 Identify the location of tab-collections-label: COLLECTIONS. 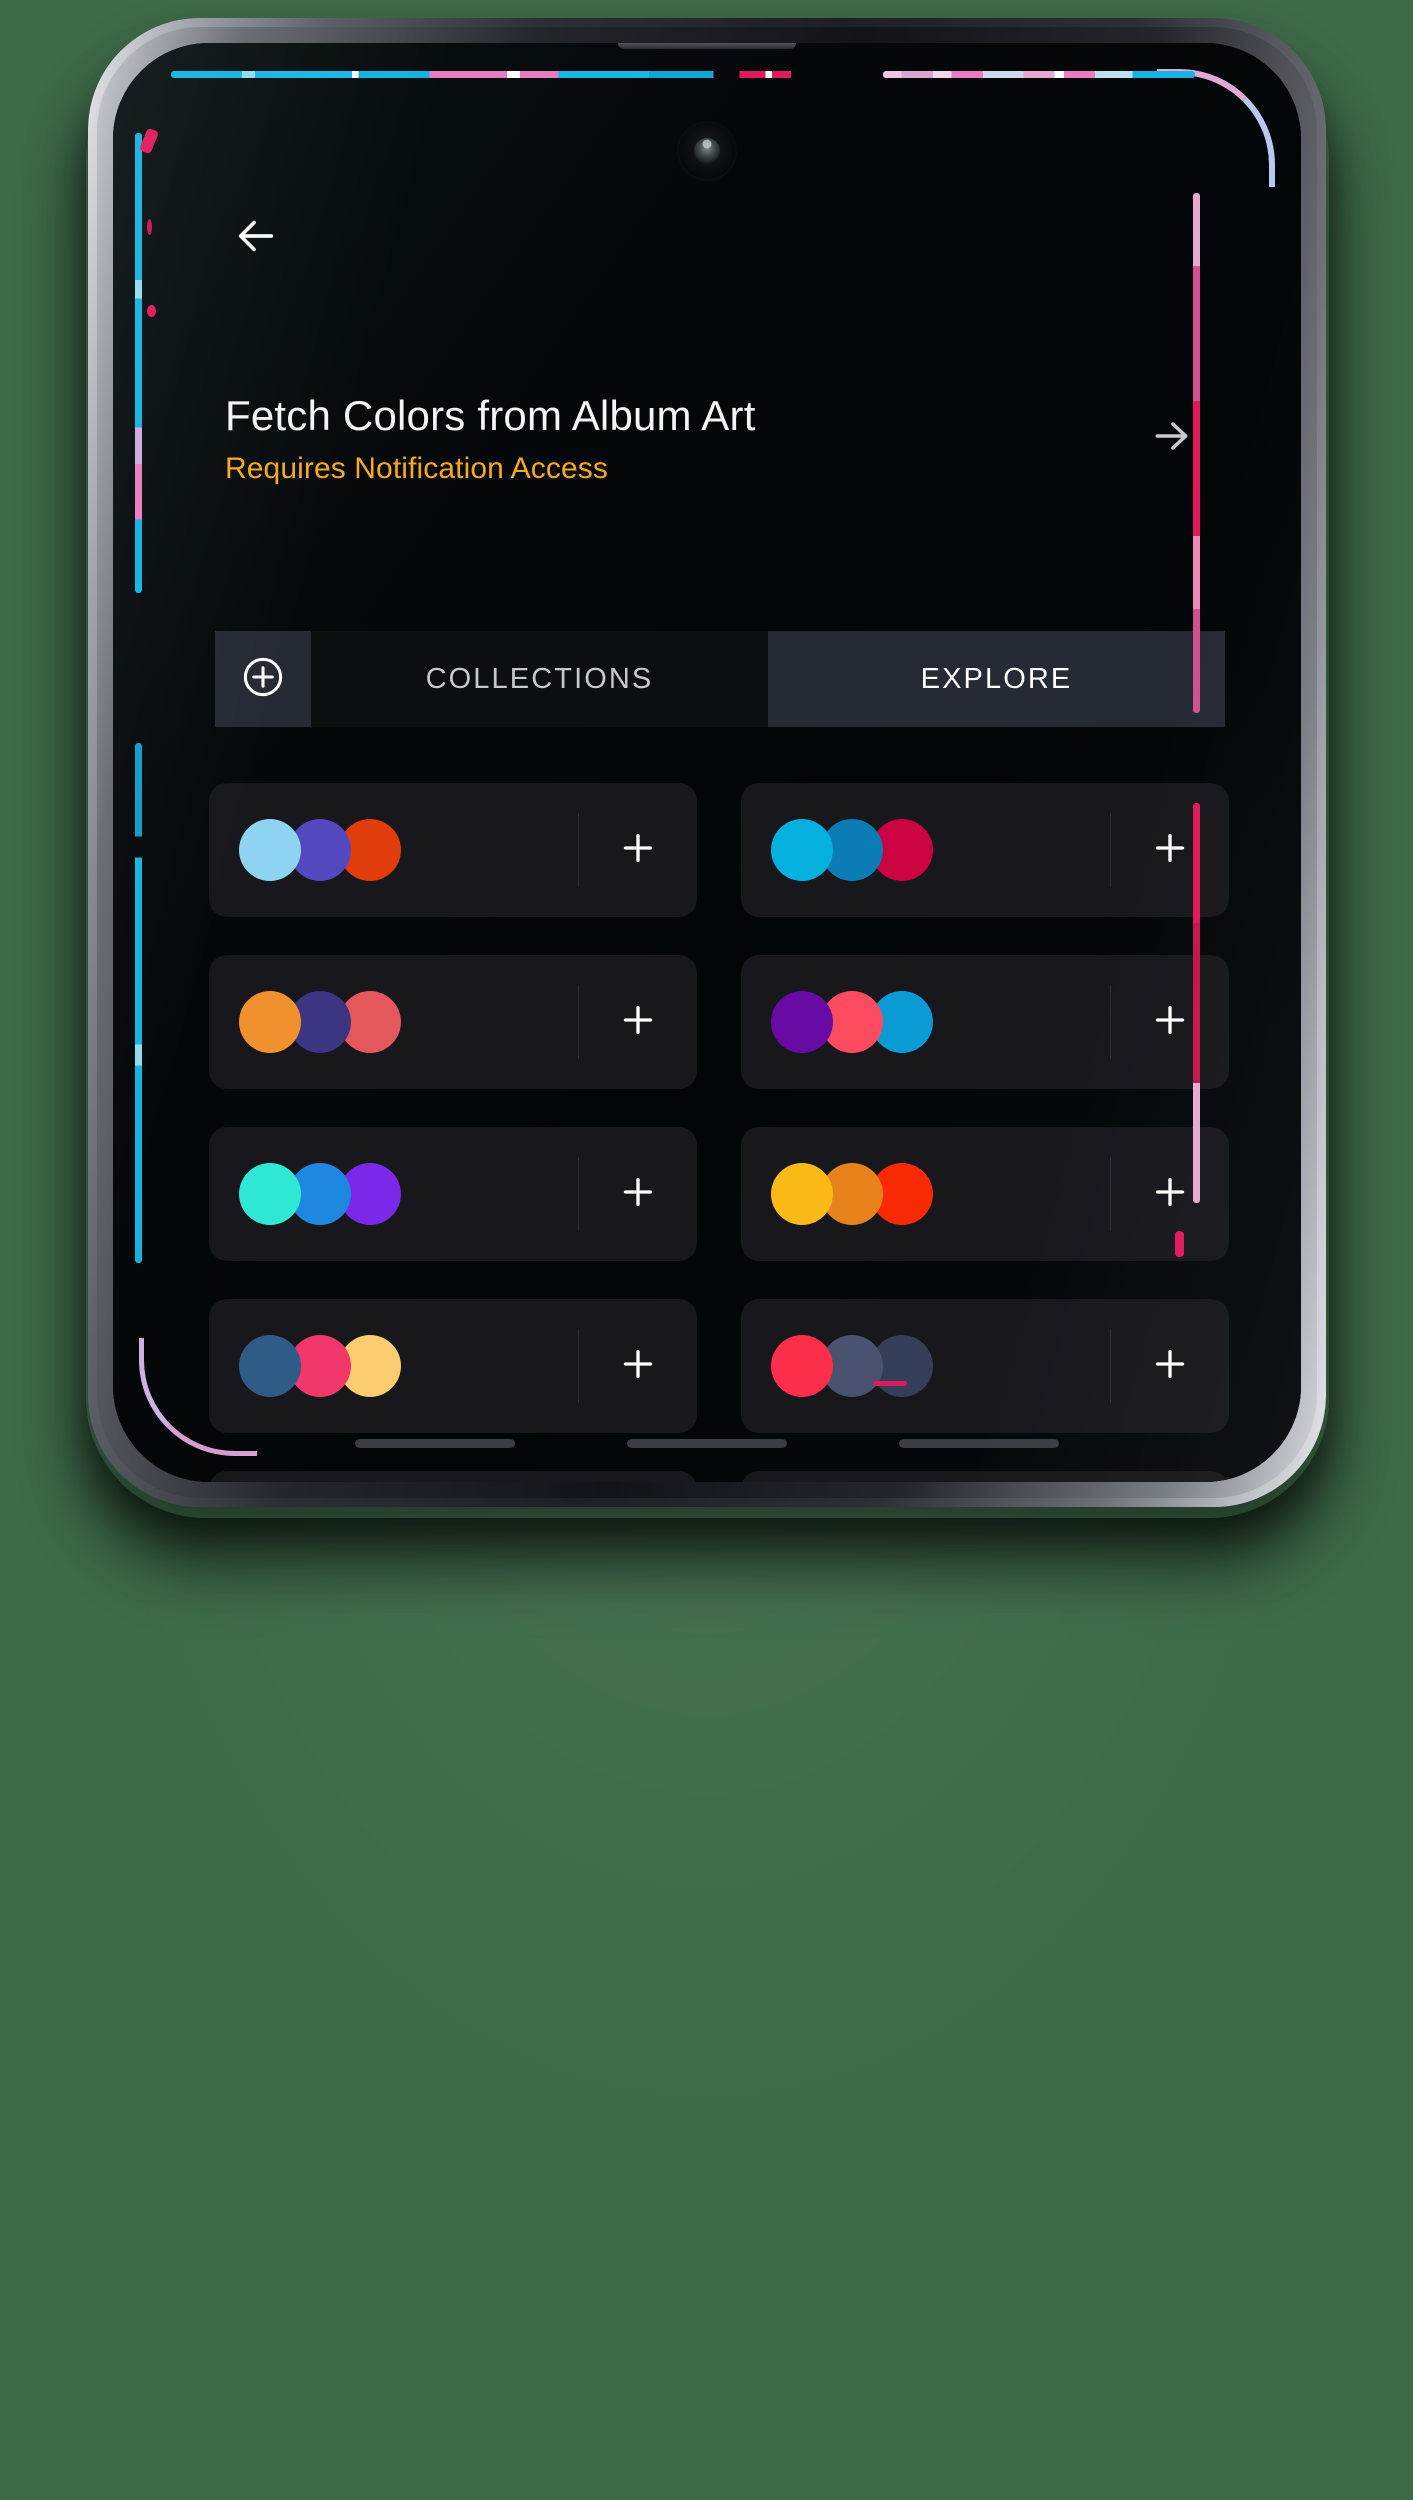
(539, 678).